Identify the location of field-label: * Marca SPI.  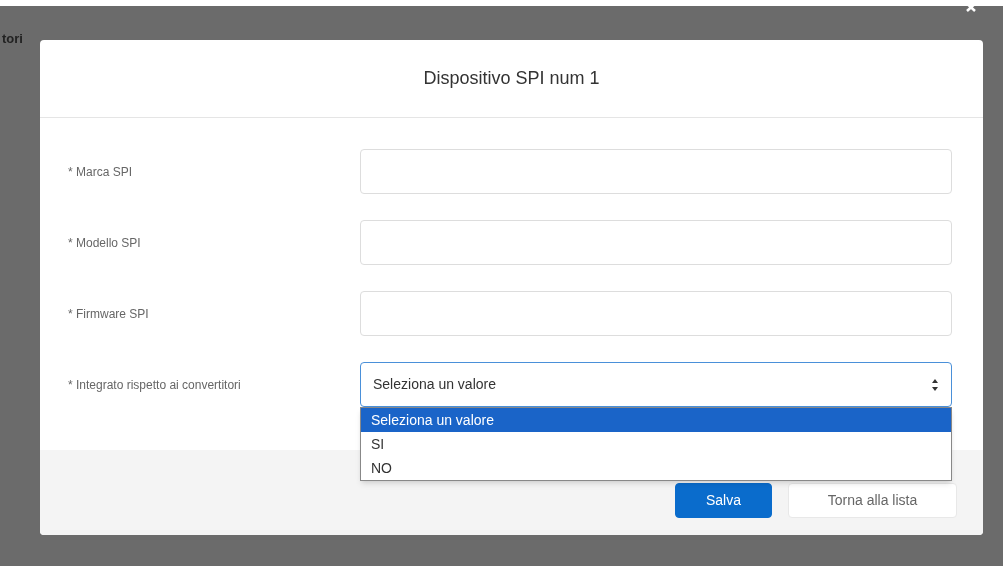
(100, 172).